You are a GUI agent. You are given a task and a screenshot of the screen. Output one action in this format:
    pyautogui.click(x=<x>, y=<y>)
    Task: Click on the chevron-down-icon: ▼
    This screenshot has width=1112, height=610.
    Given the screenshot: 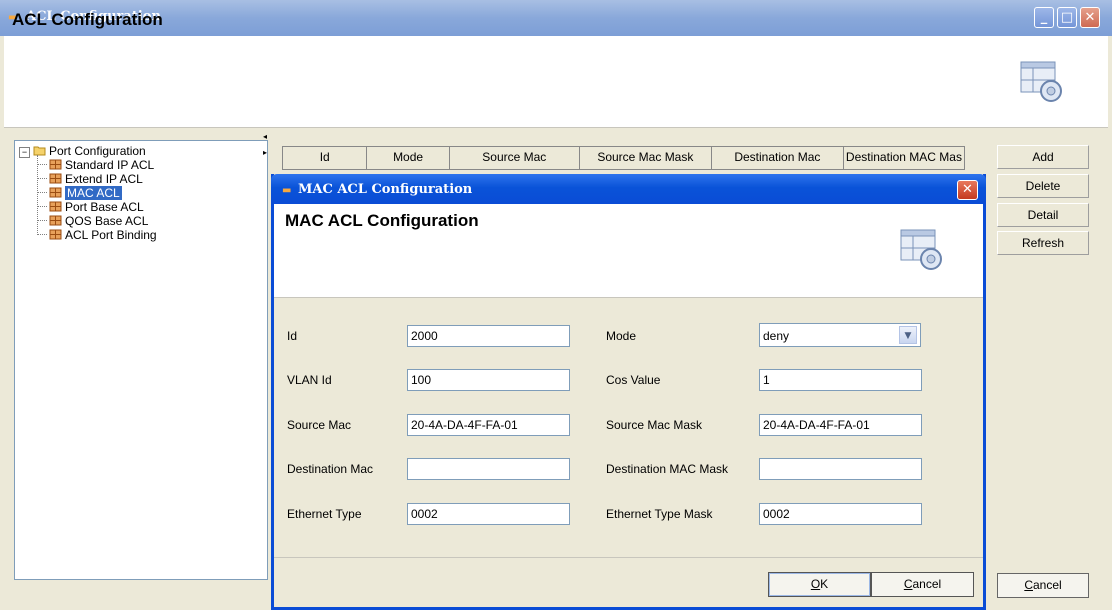 What is the action you would take?
    pyautogui.click(x=908, y=335)
    